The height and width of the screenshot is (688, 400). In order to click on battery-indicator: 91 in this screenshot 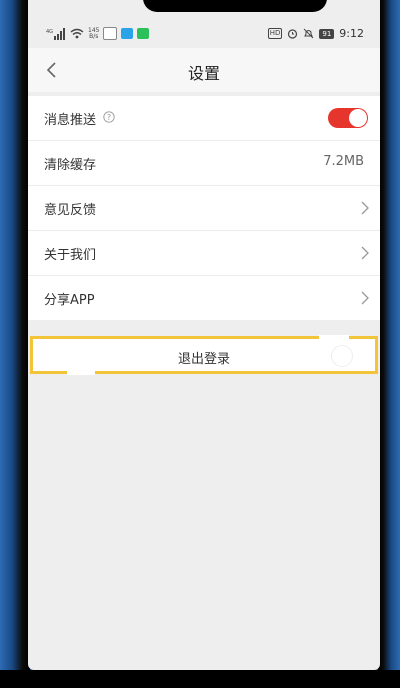, I will do `click(327, 33)`.